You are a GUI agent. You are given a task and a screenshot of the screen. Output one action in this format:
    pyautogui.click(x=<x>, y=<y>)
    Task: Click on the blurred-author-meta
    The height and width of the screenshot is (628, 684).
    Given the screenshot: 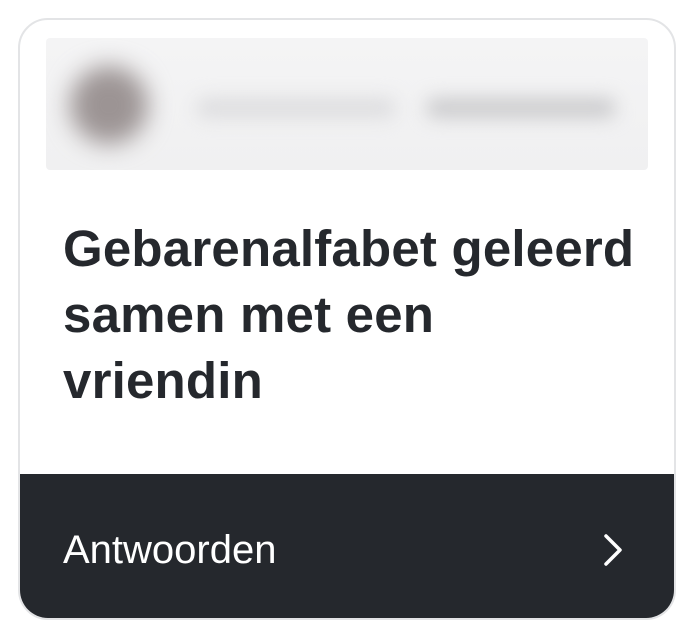 What is the action you would take?
    pyautogui.click(x=521, y=108)
    